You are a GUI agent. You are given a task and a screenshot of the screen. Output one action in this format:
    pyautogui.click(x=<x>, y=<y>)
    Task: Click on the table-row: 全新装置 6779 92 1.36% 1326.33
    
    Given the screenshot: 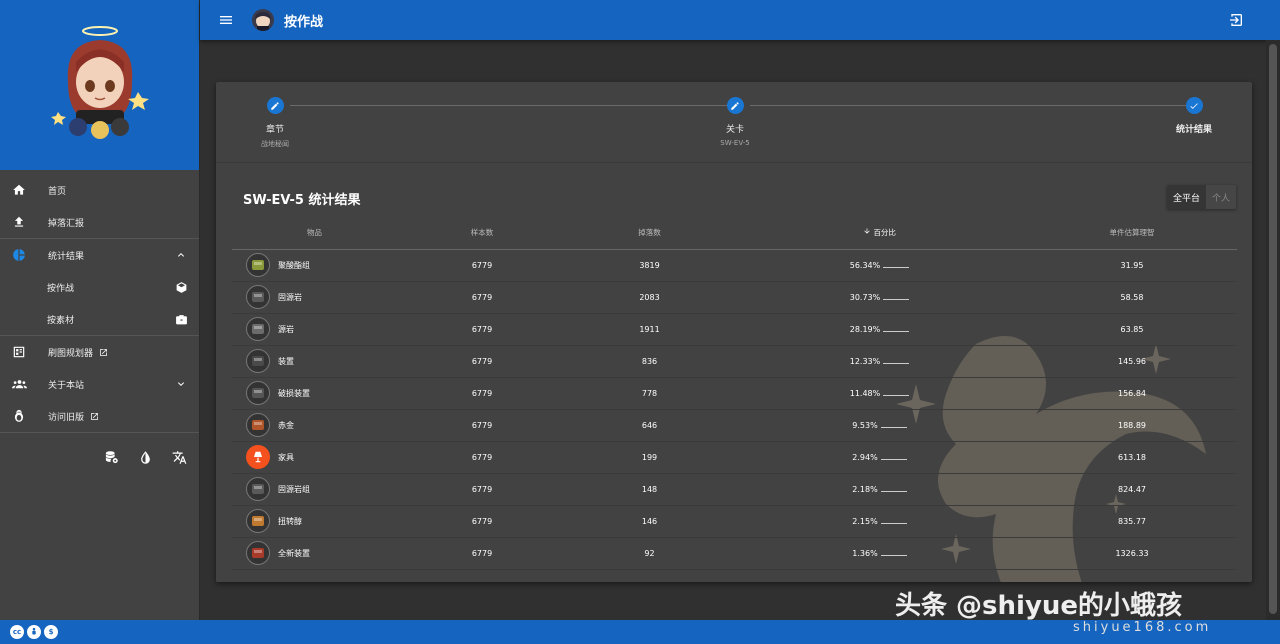 What is the action you would take?
    pyautogui.click(x=734, y=553)
    